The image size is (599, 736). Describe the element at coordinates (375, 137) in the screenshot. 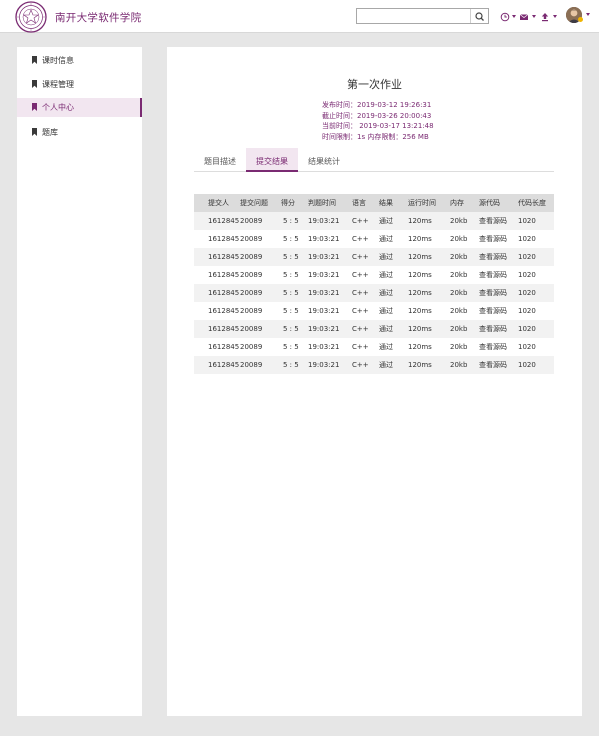

I see `limits: 时间限制：1s 内存限制：256 MB` at that location.